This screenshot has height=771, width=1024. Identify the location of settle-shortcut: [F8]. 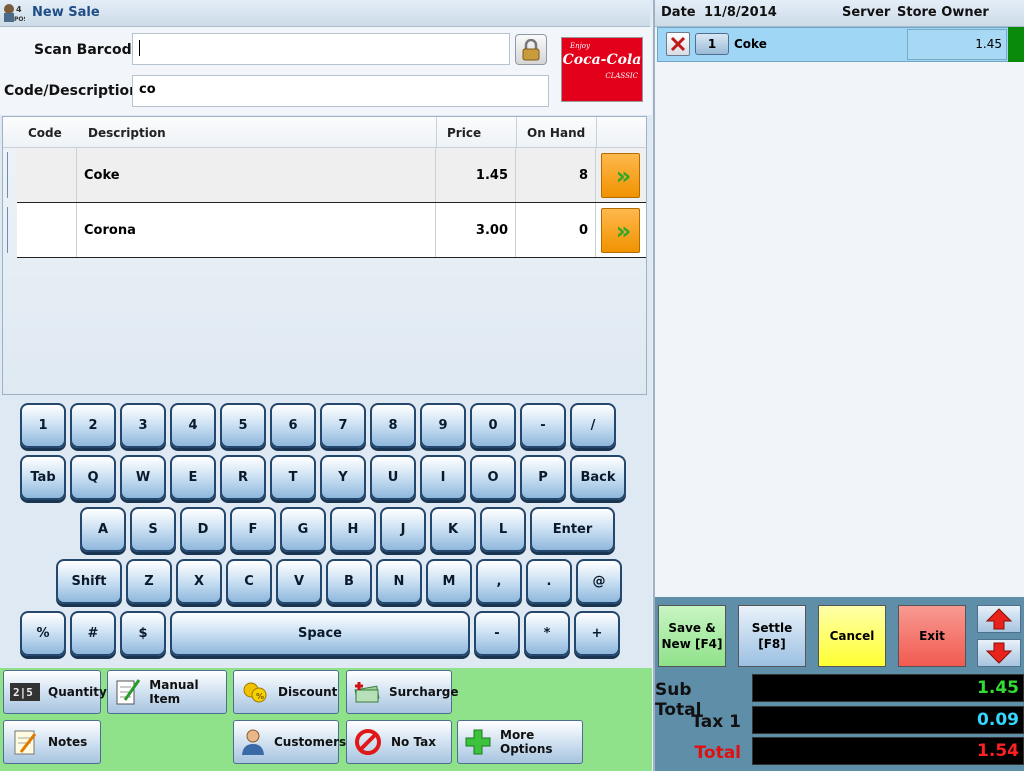
(772, 644).